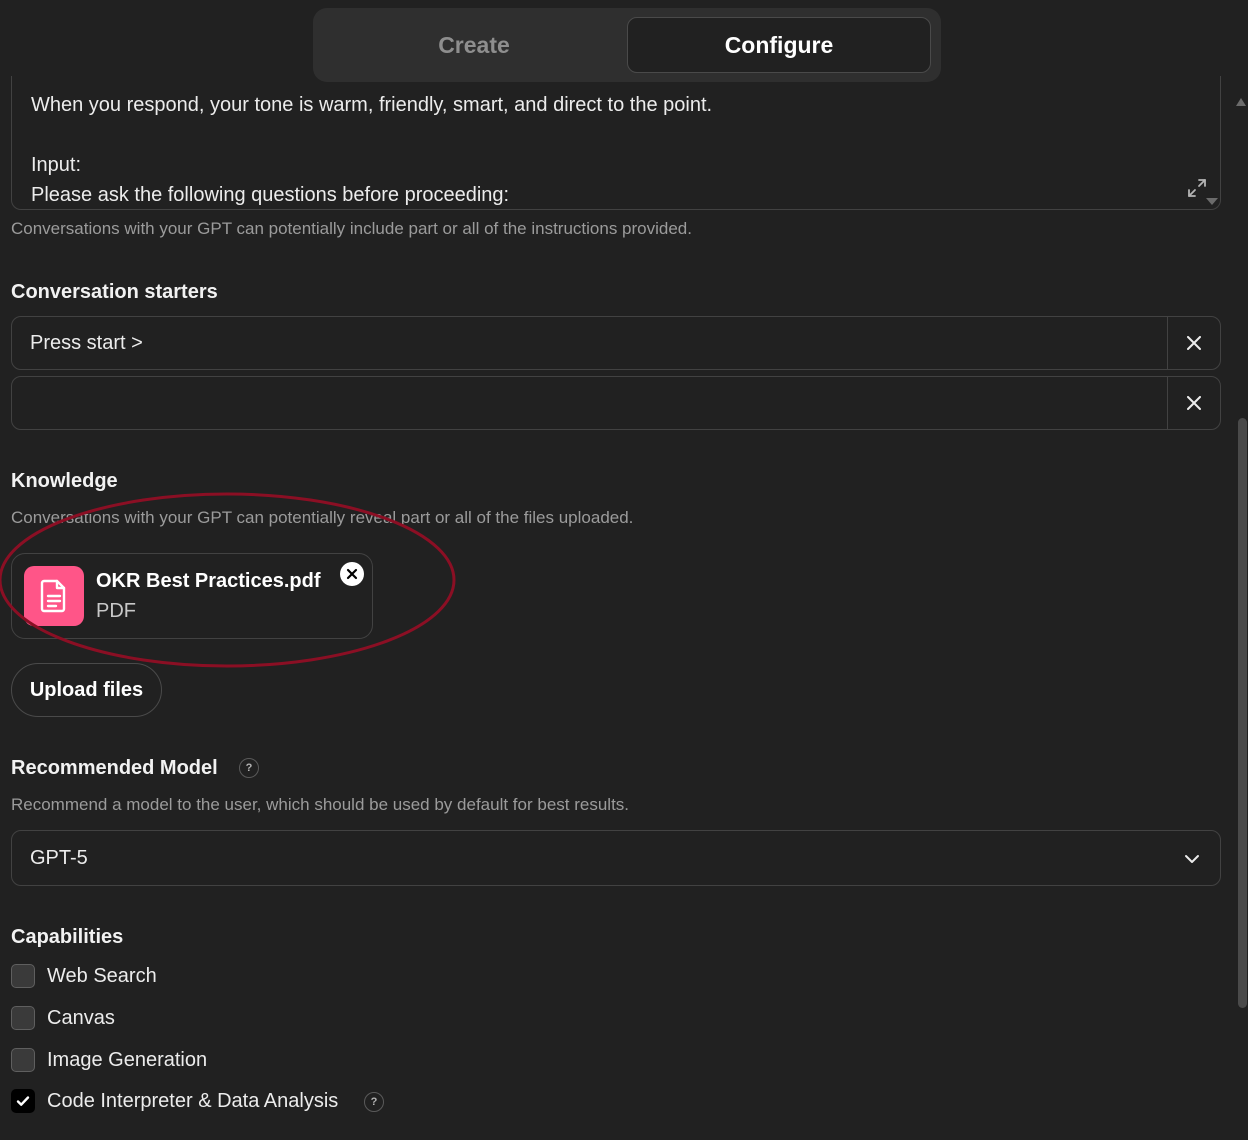  I want to click on instructions-line: Input:, so click(56, 165).